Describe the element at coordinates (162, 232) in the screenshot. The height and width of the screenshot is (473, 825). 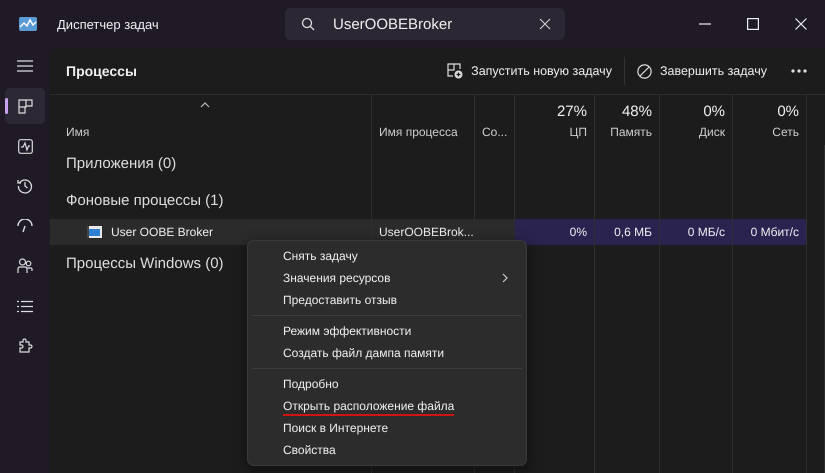
I see `process-name: User OOBE Broker` at that location.